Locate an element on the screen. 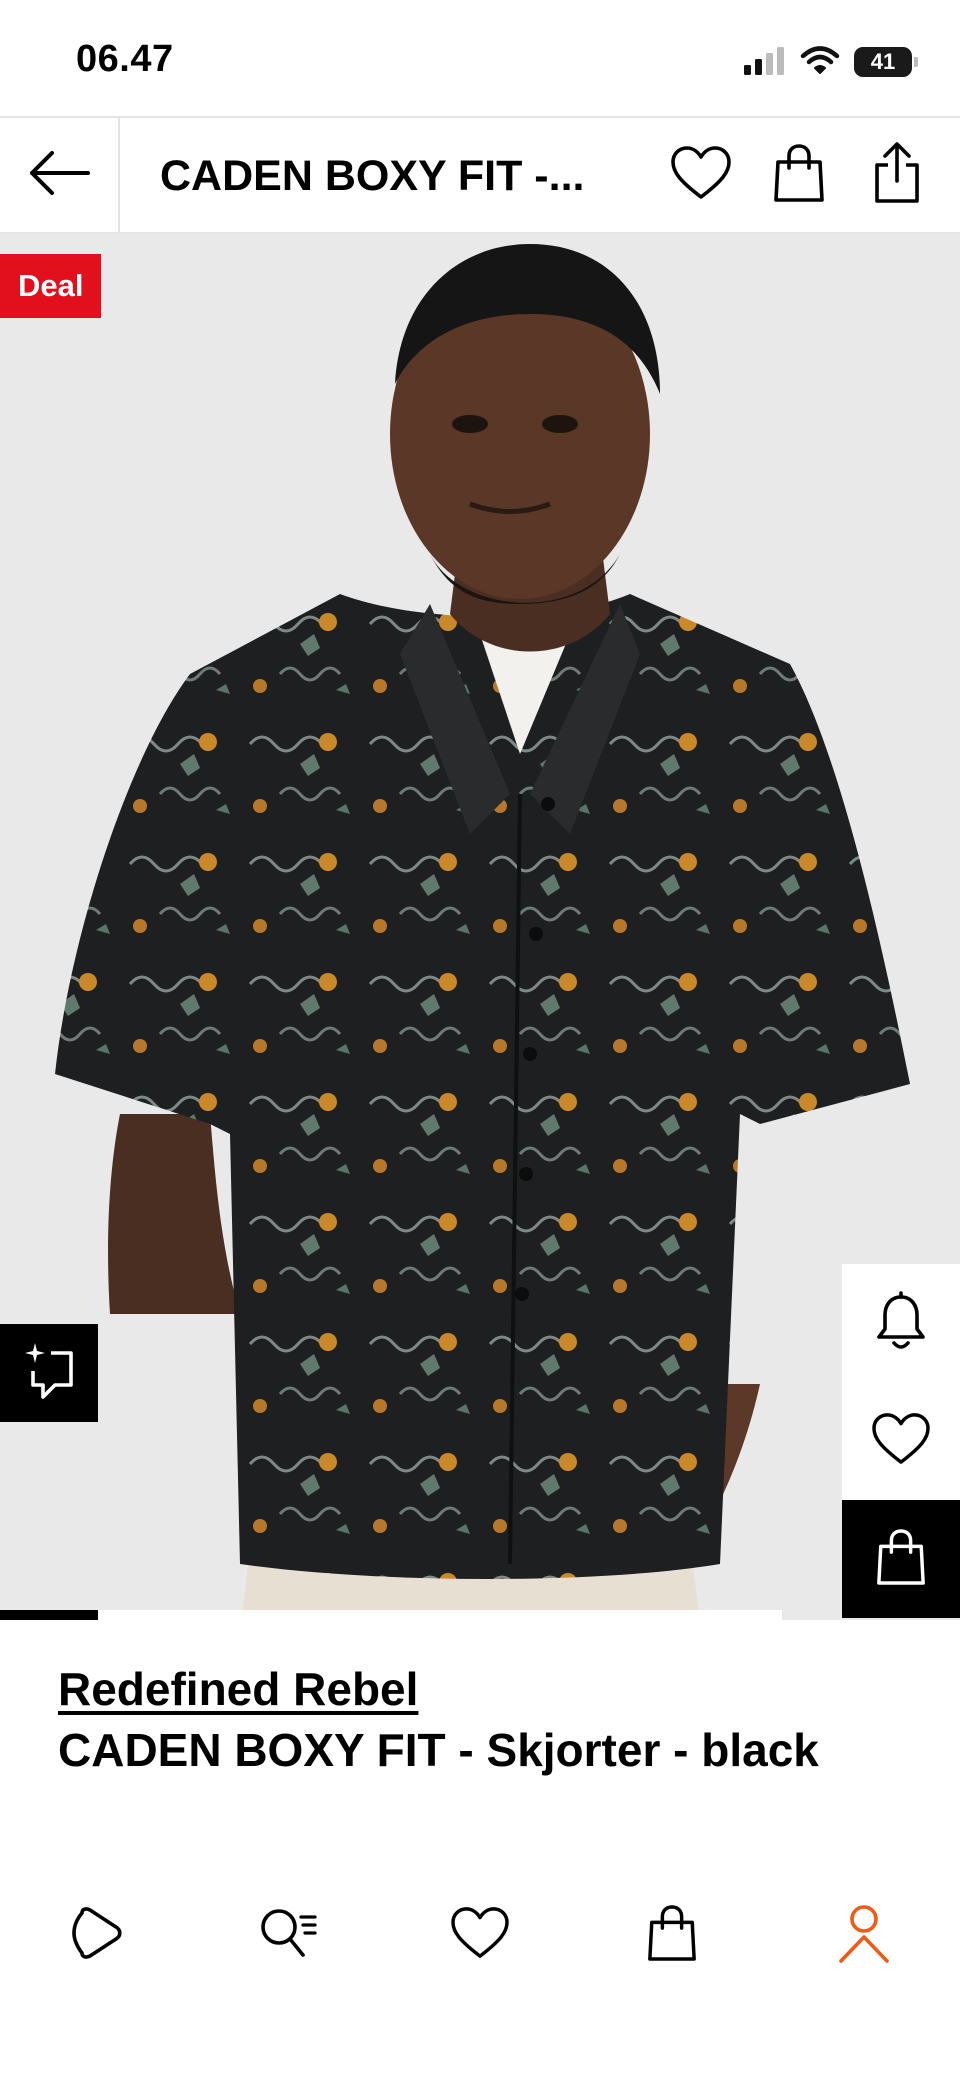  bell-icon is located at coordinates (901, 1323).